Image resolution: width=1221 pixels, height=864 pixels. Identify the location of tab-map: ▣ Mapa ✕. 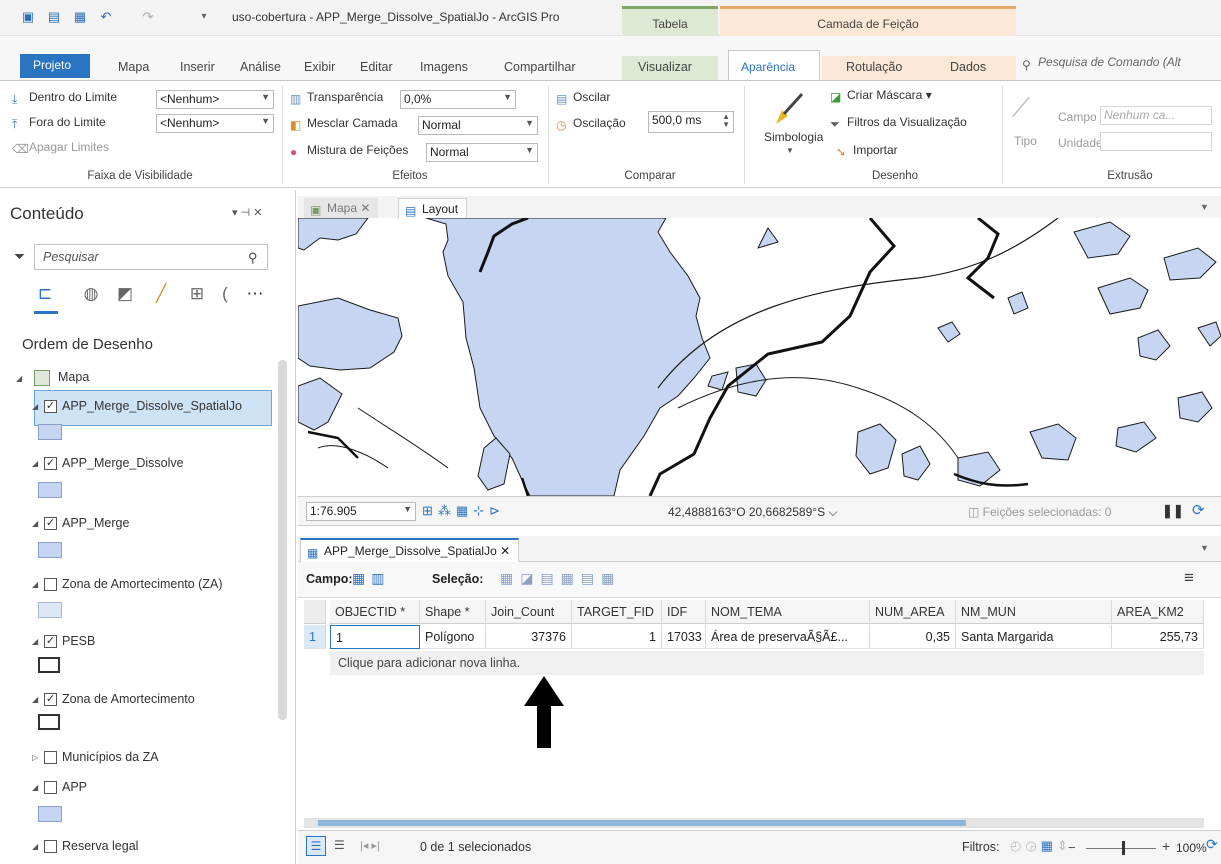
(341, 209).